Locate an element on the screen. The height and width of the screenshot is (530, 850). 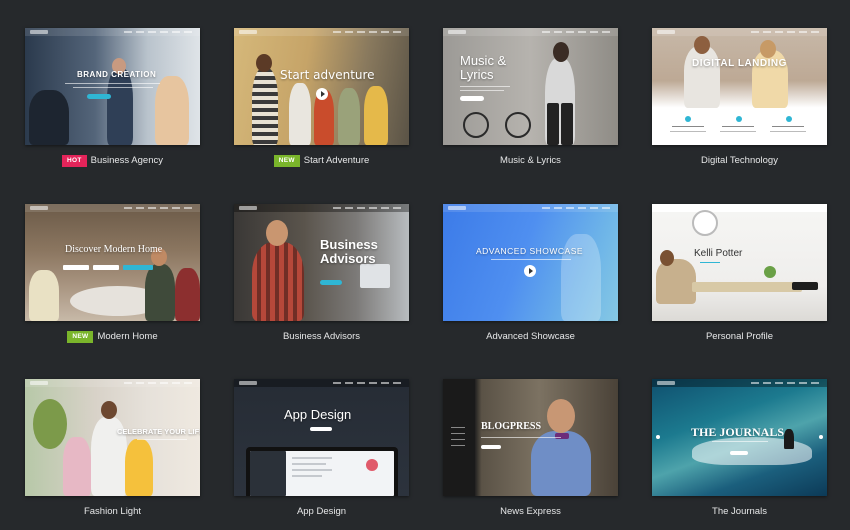
demo-caption: Music & Lyrics is located at coordinates (530, 161).